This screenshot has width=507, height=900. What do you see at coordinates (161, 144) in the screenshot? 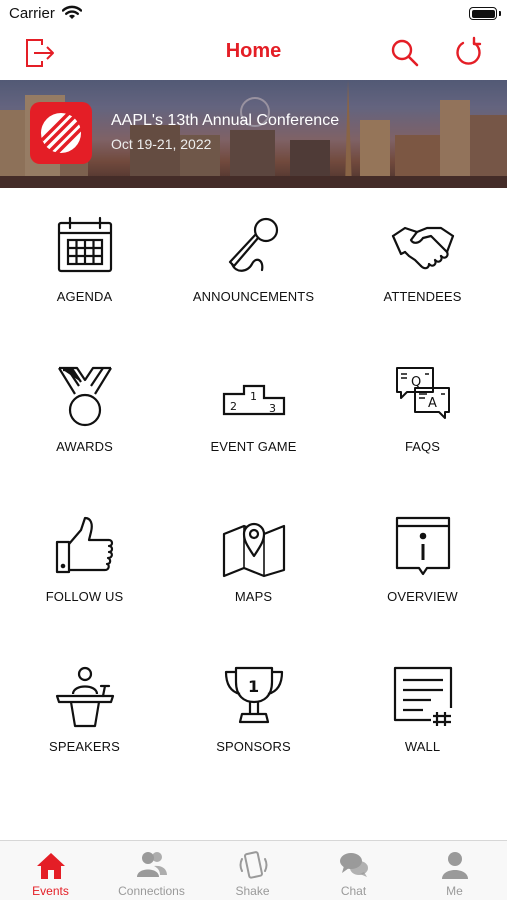
I see `conference-dates: Oct 19-21, 2022` at bounding box center [161, 144].